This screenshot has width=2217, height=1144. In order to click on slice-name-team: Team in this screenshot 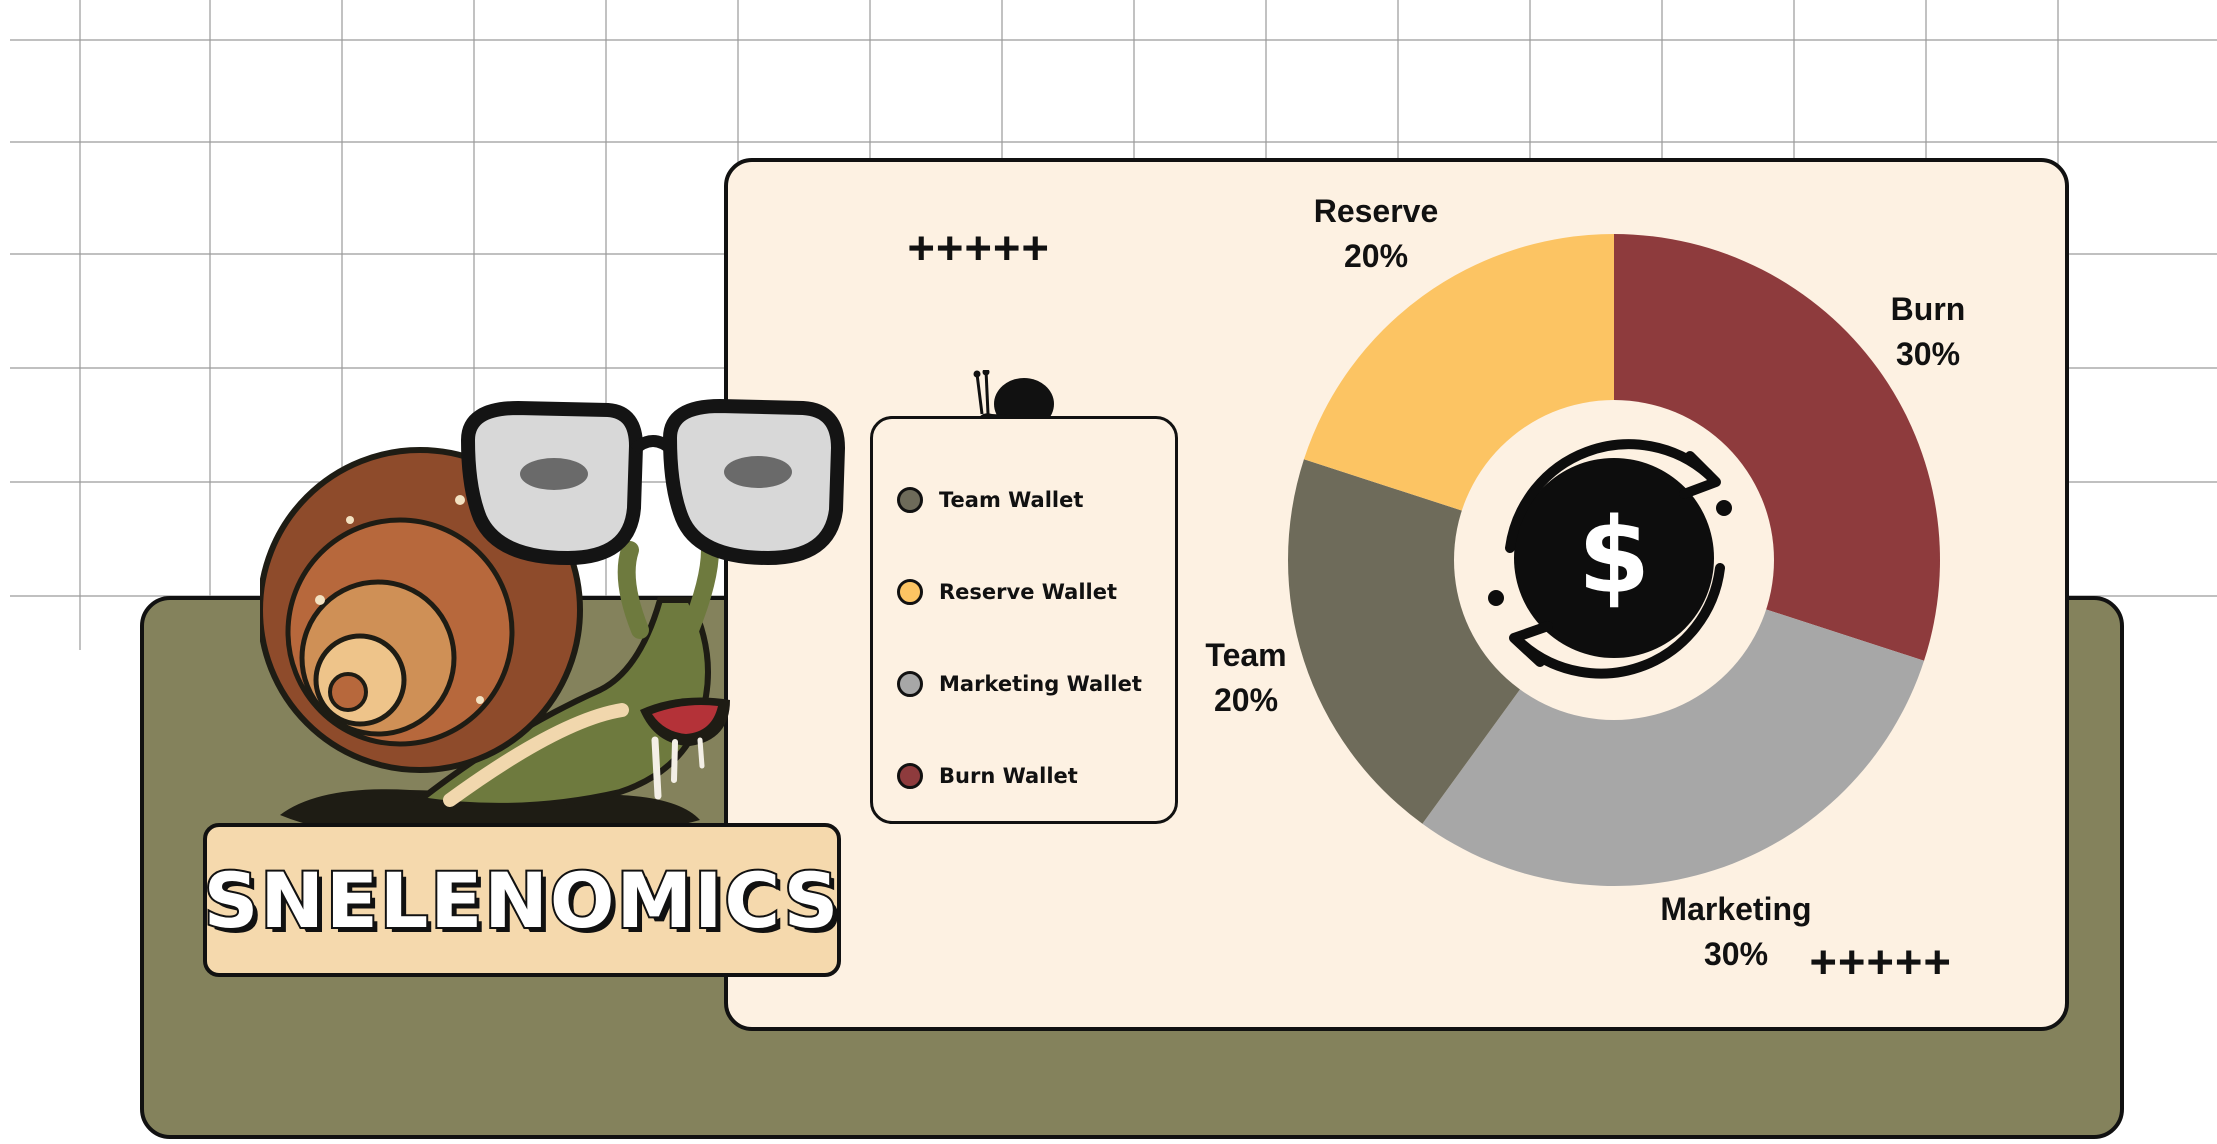, I will do `click(1246, 655)`.